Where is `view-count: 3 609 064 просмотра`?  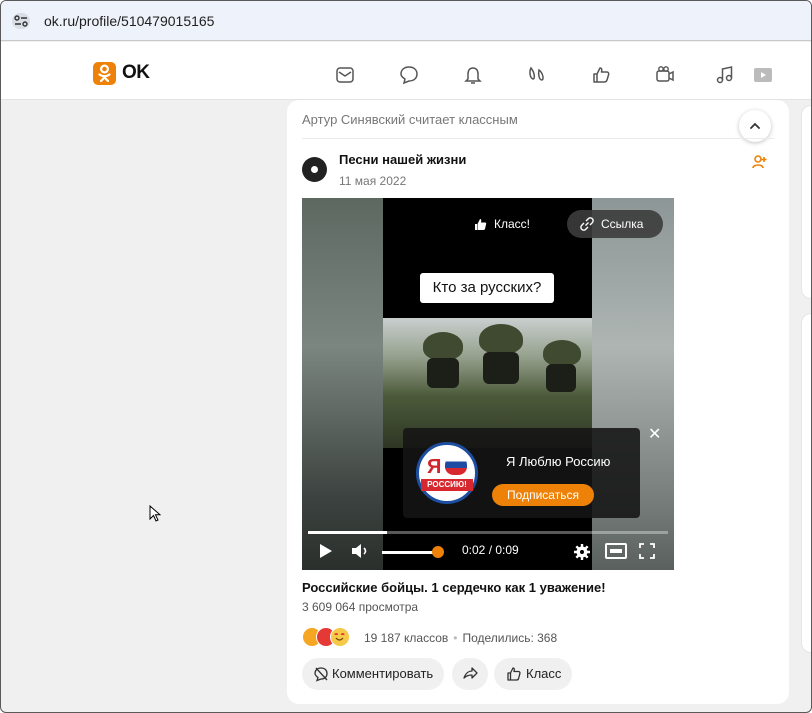
view-count: 3 609 064 просмотра is located at coordinates (360, 607).